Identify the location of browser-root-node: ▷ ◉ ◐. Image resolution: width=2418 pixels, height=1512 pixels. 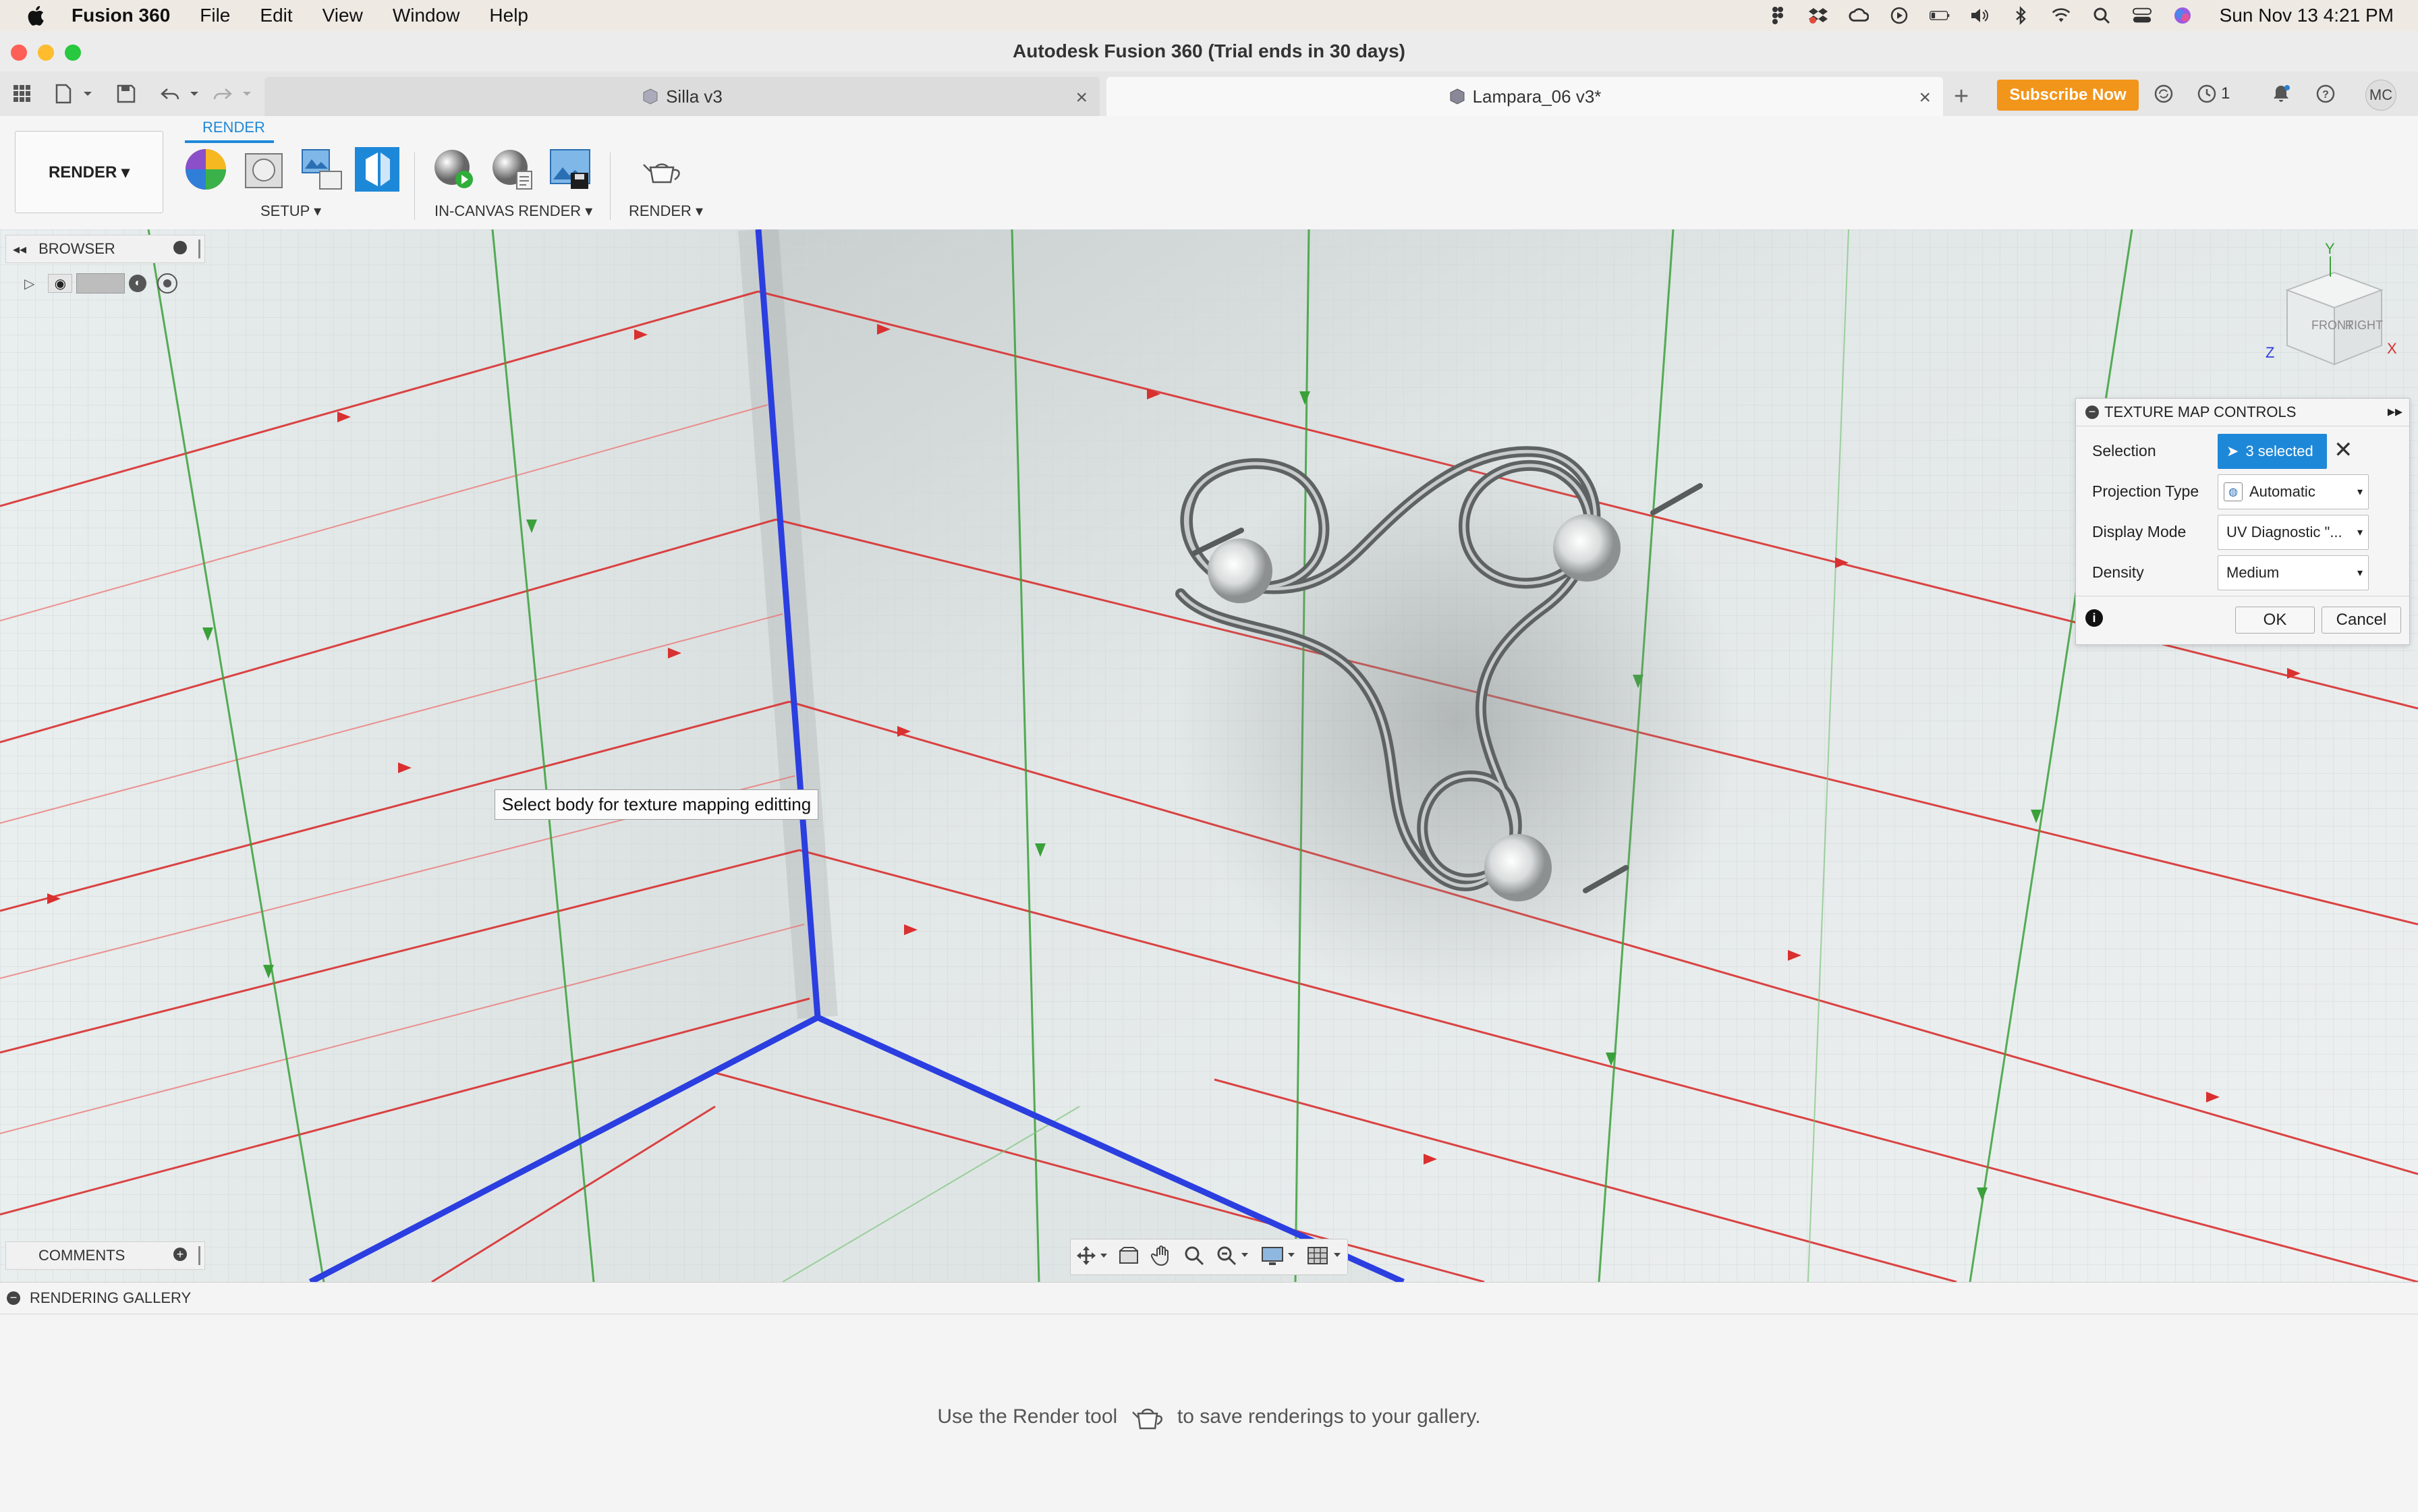
(112, 283).